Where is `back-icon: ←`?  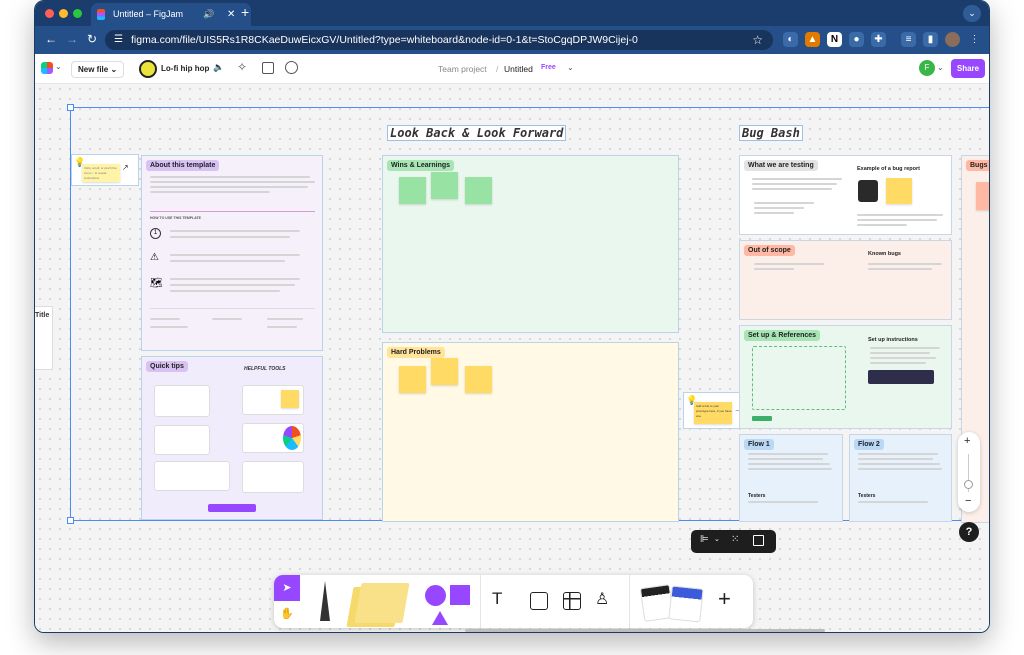 back-icon: ← is located at coordinates (51, 39).